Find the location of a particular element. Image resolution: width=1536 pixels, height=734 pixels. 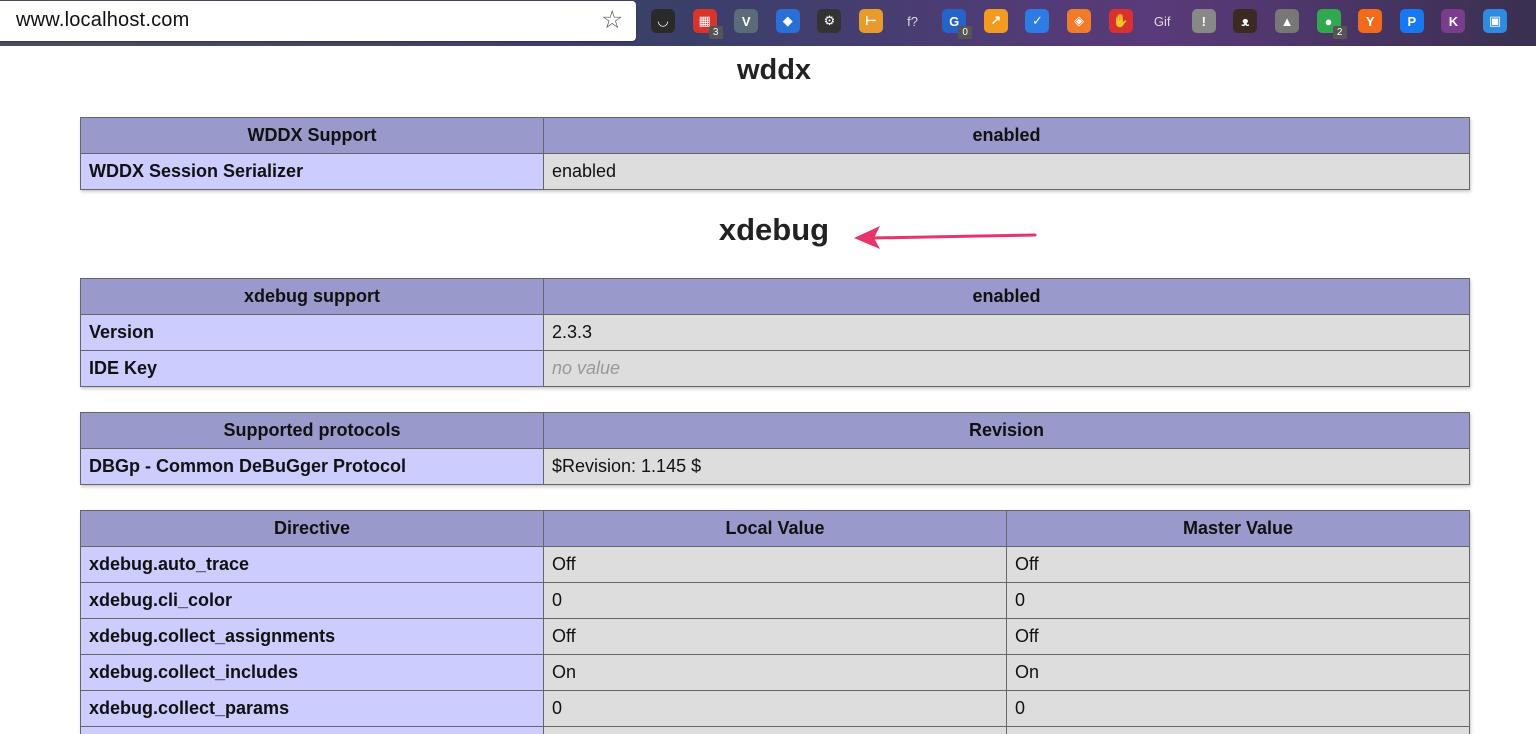

table-row: IDE Key no value is located at coordinates (775, 368).